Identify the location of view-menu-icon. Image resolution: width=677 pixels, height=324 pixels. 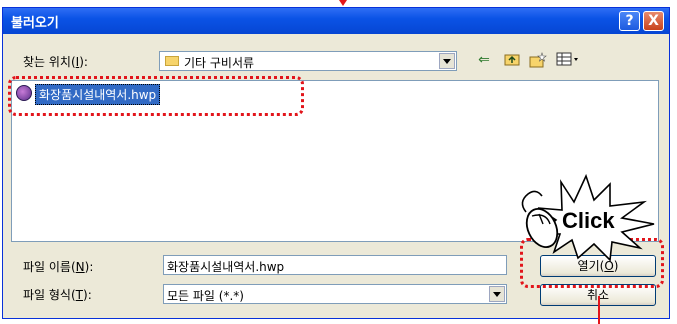
(568, 60).